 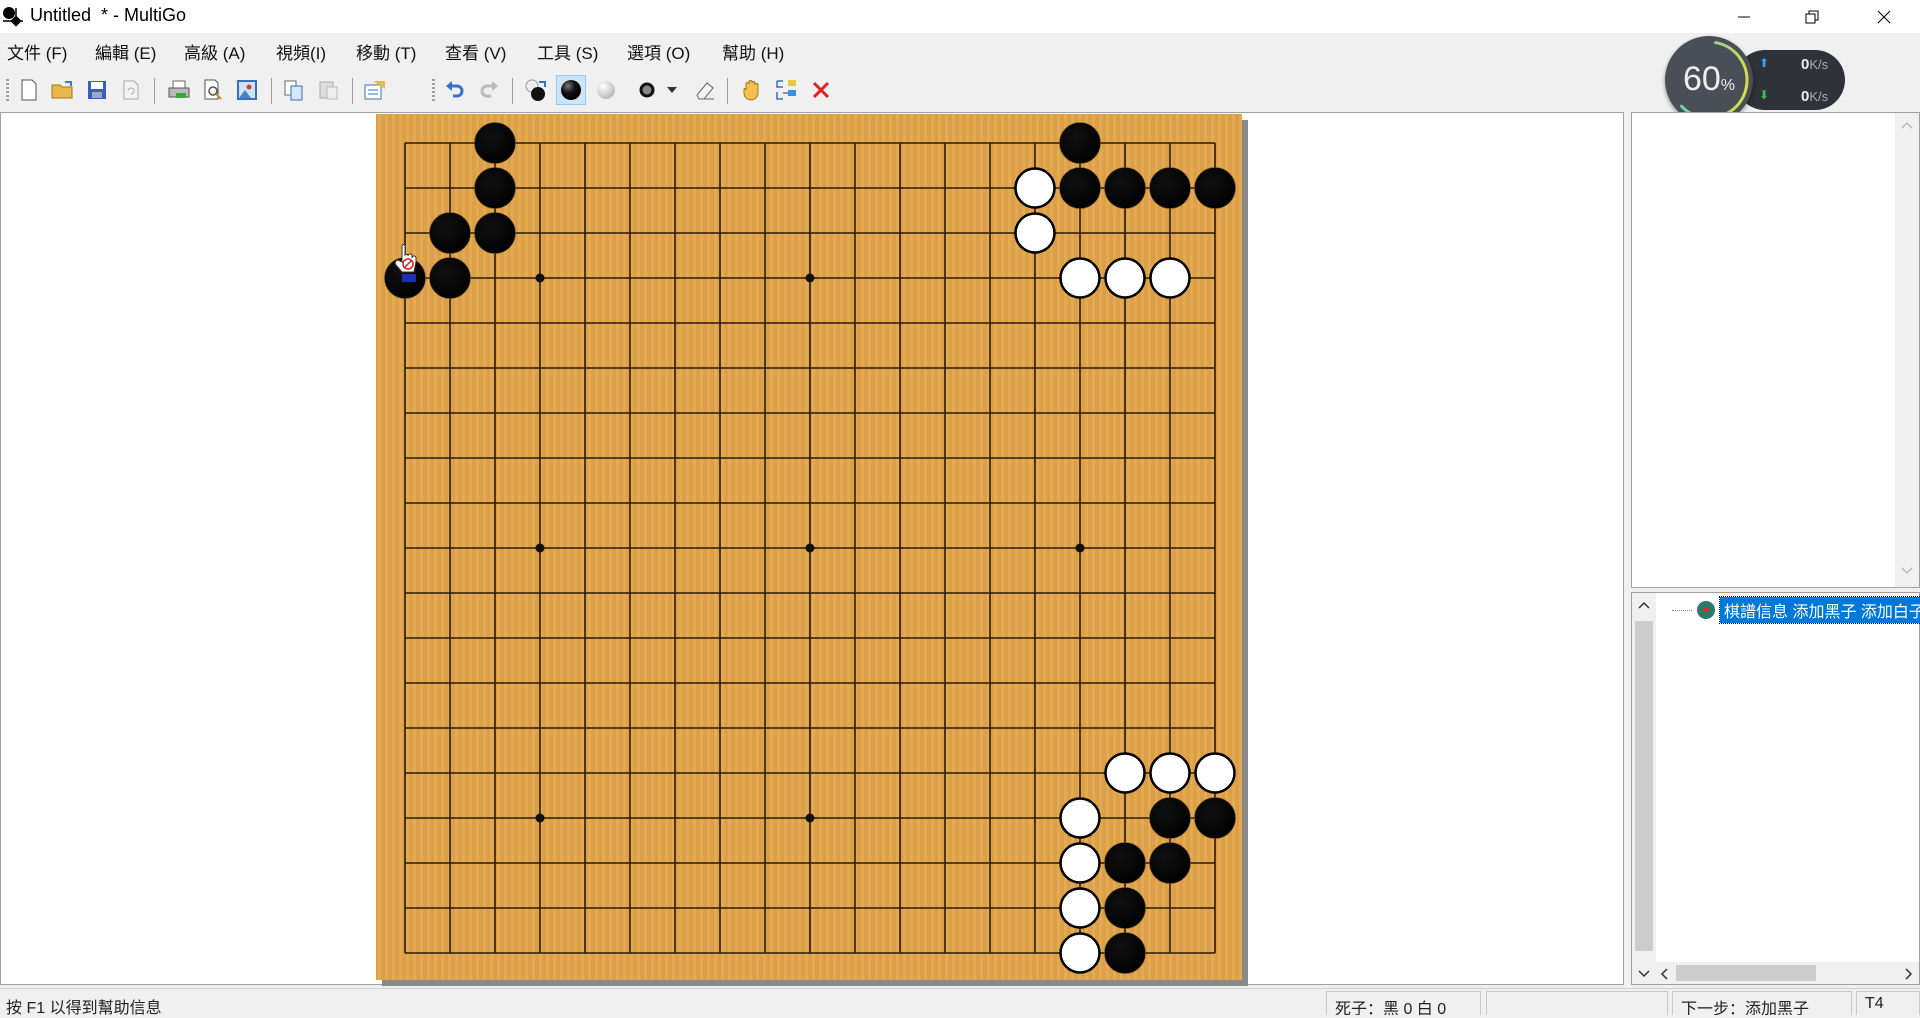 I want to click on open-file-button, so click(x=63, y=90).